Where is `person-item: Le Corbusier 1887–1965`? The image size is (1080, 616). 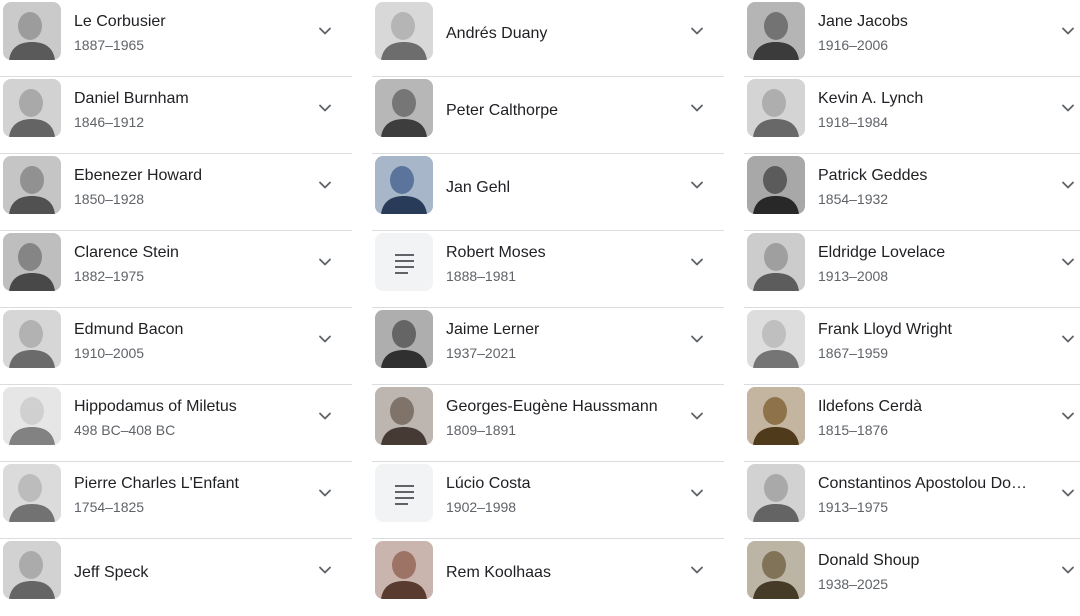
person-item: Le Corbusier 1887–1965 is located at coordinates (176, 38).